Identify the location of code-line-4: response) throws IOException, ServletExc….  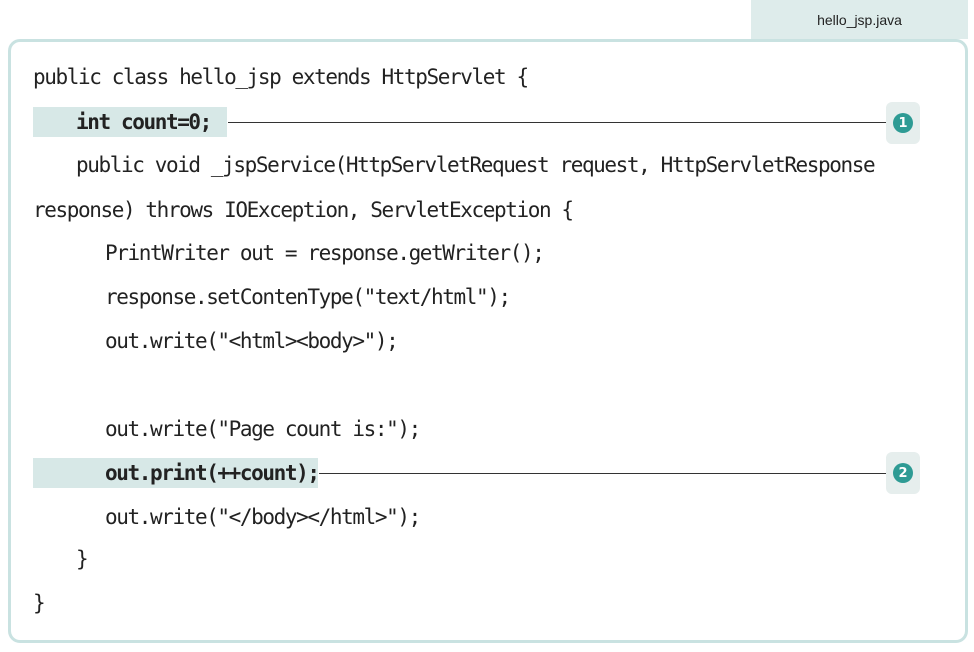
(303, 210).